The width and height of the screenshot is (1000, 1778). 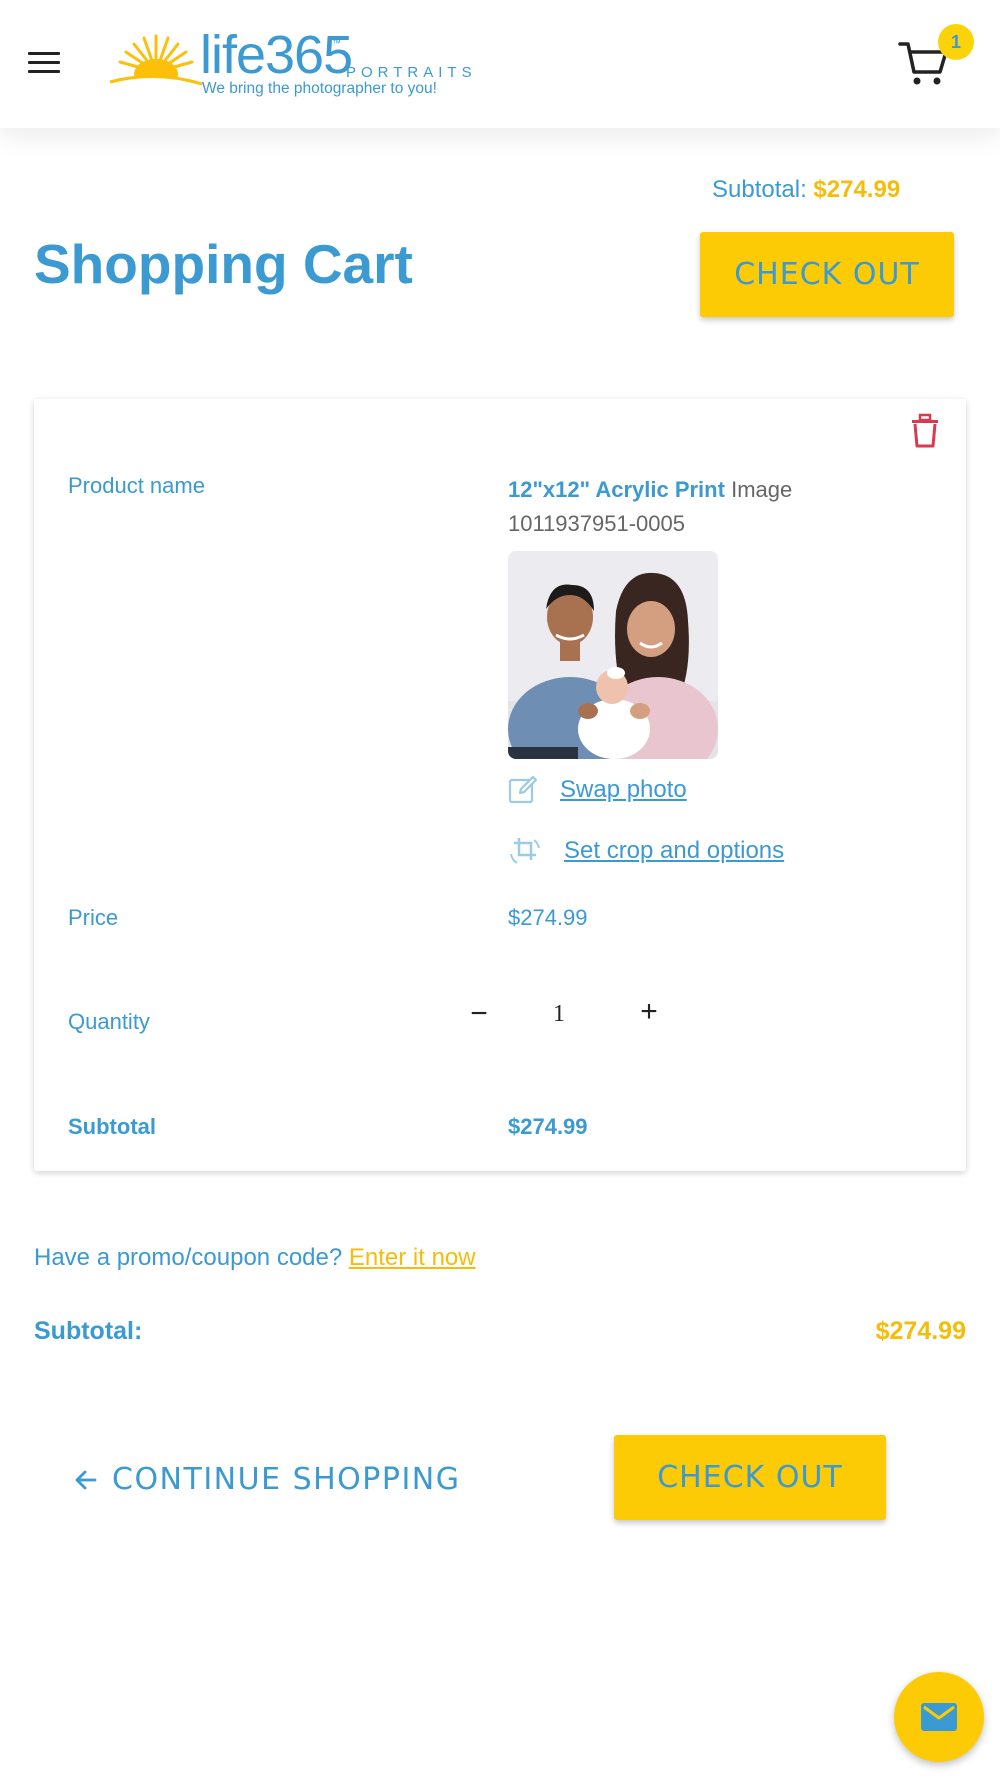 What do you see at coordinates (548, 1126) in the screenshot?
I see `item-subtotal-value: $274.99` at bounding box center [548, 1126].